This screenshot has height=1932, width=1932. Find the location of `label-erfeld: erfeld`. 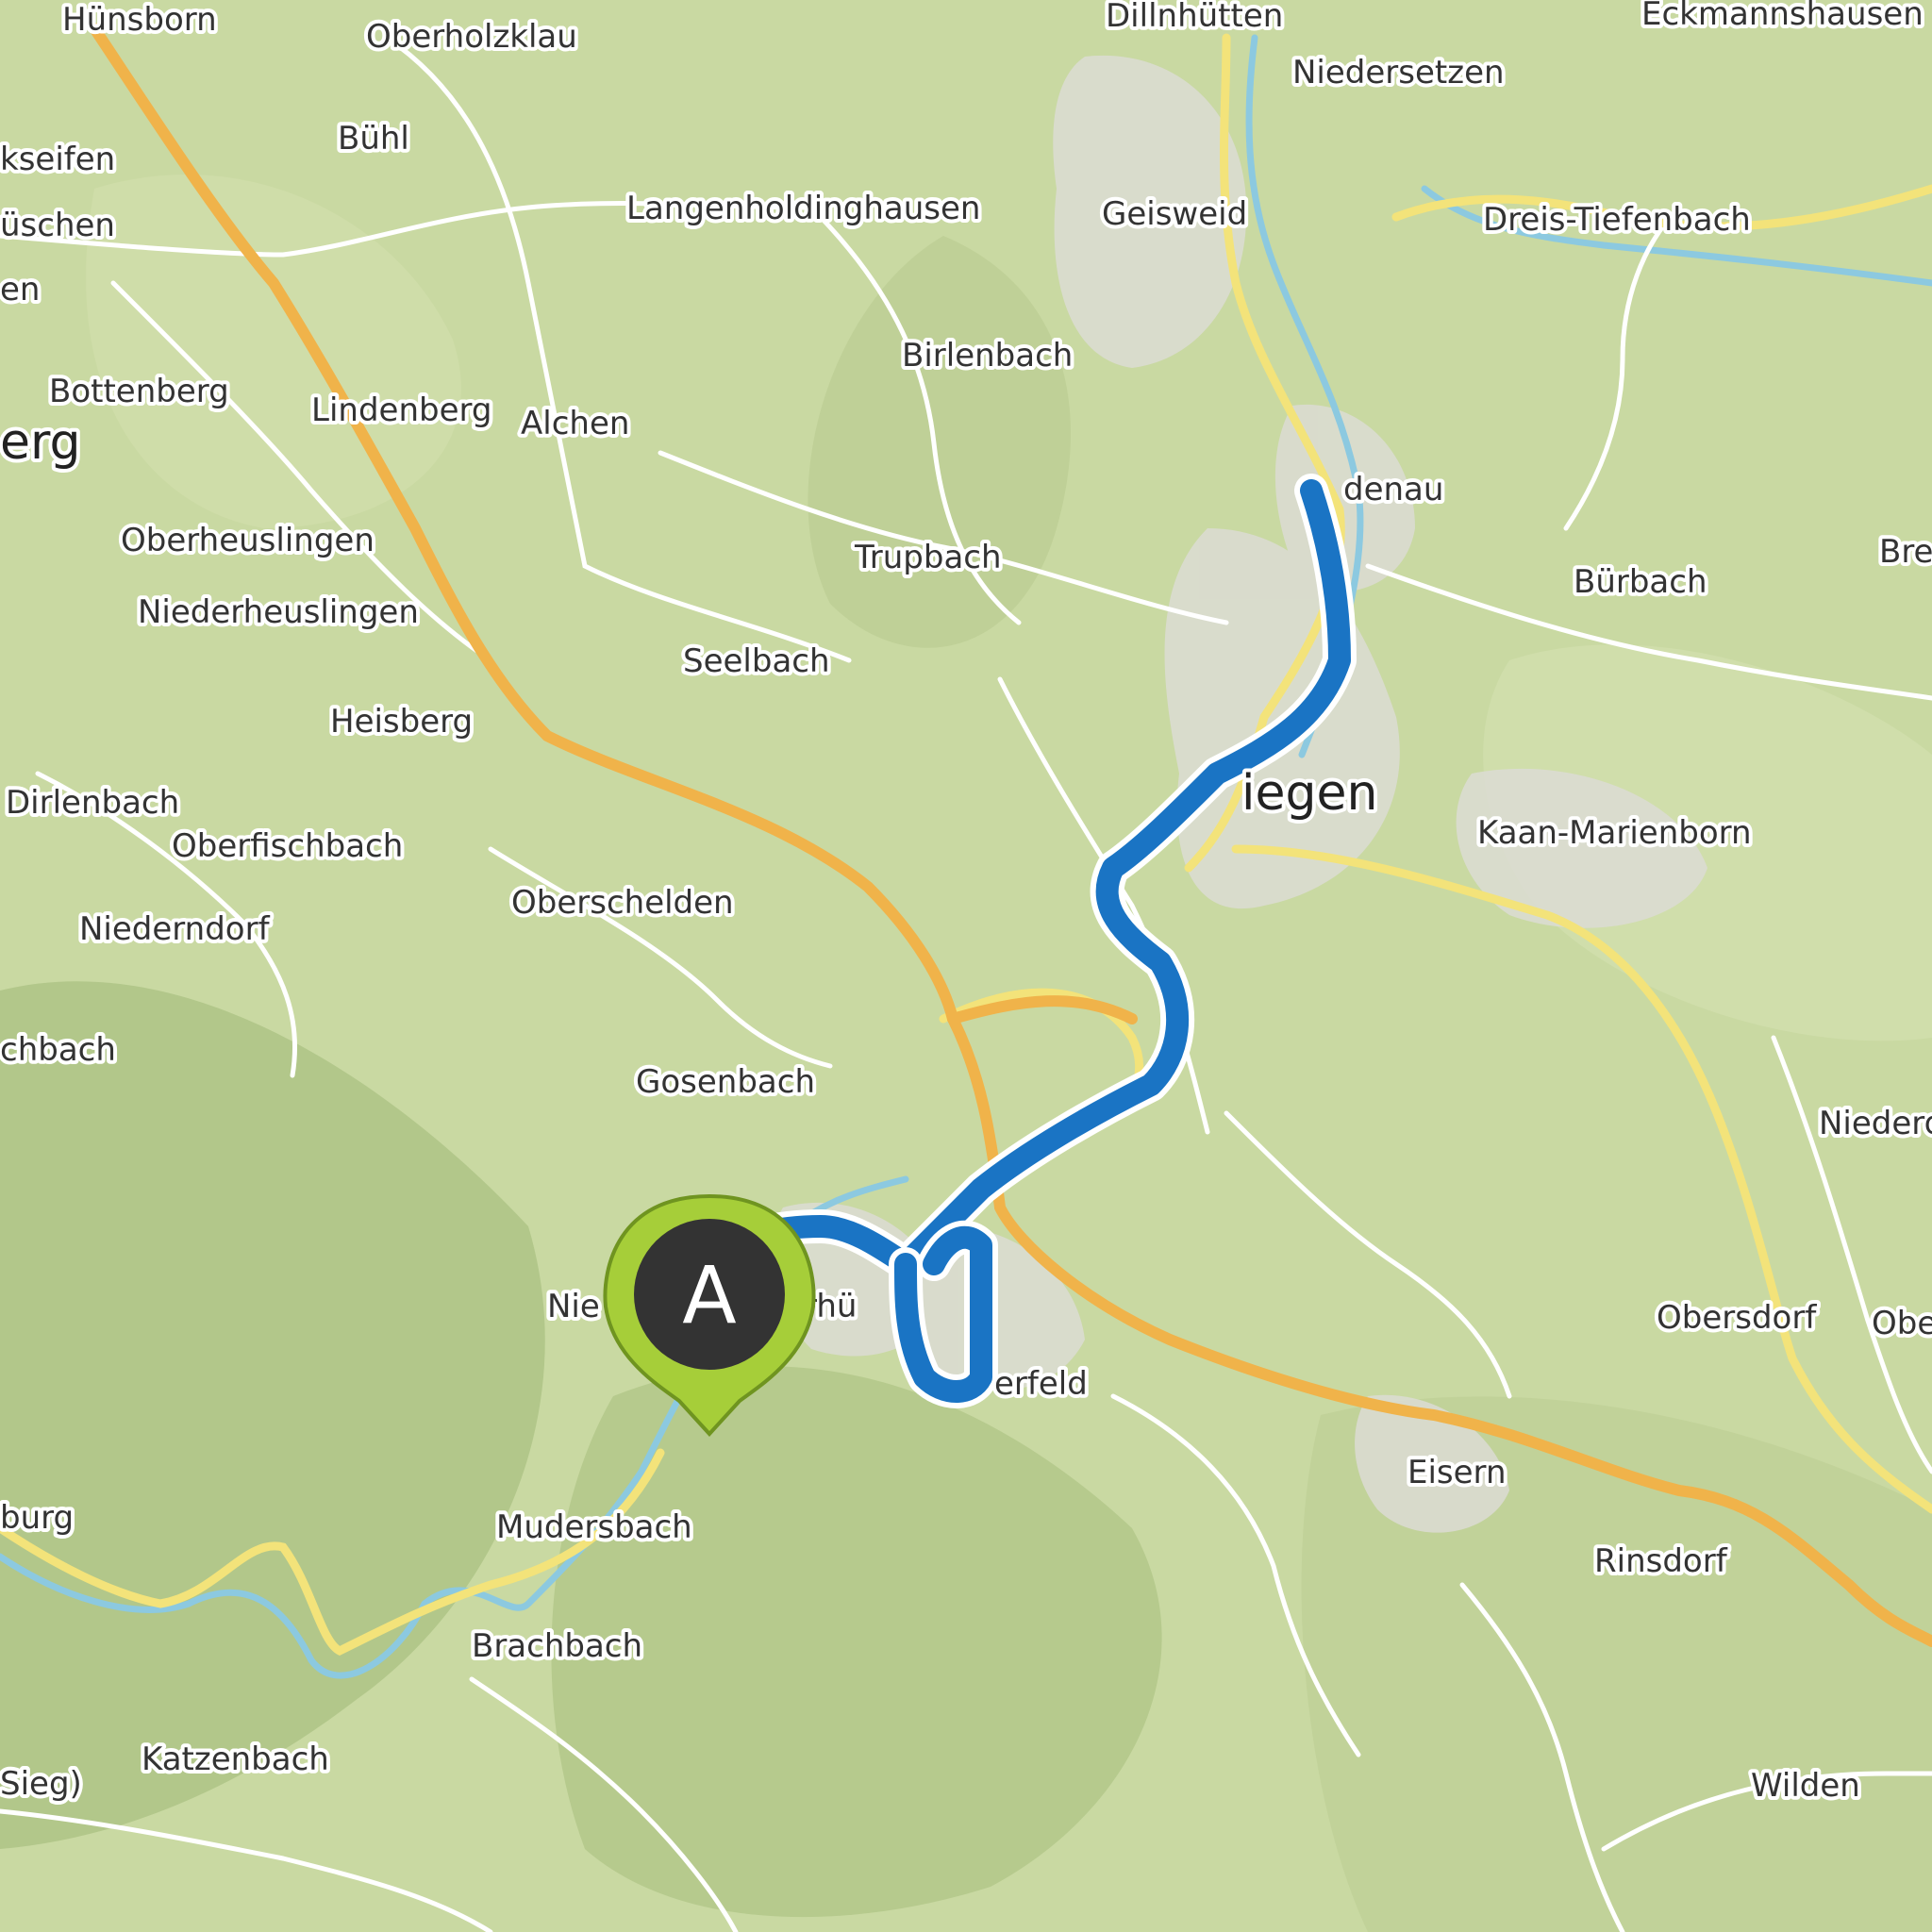

label-erfeld: erfeld is located at coordinates (1041, 1384).